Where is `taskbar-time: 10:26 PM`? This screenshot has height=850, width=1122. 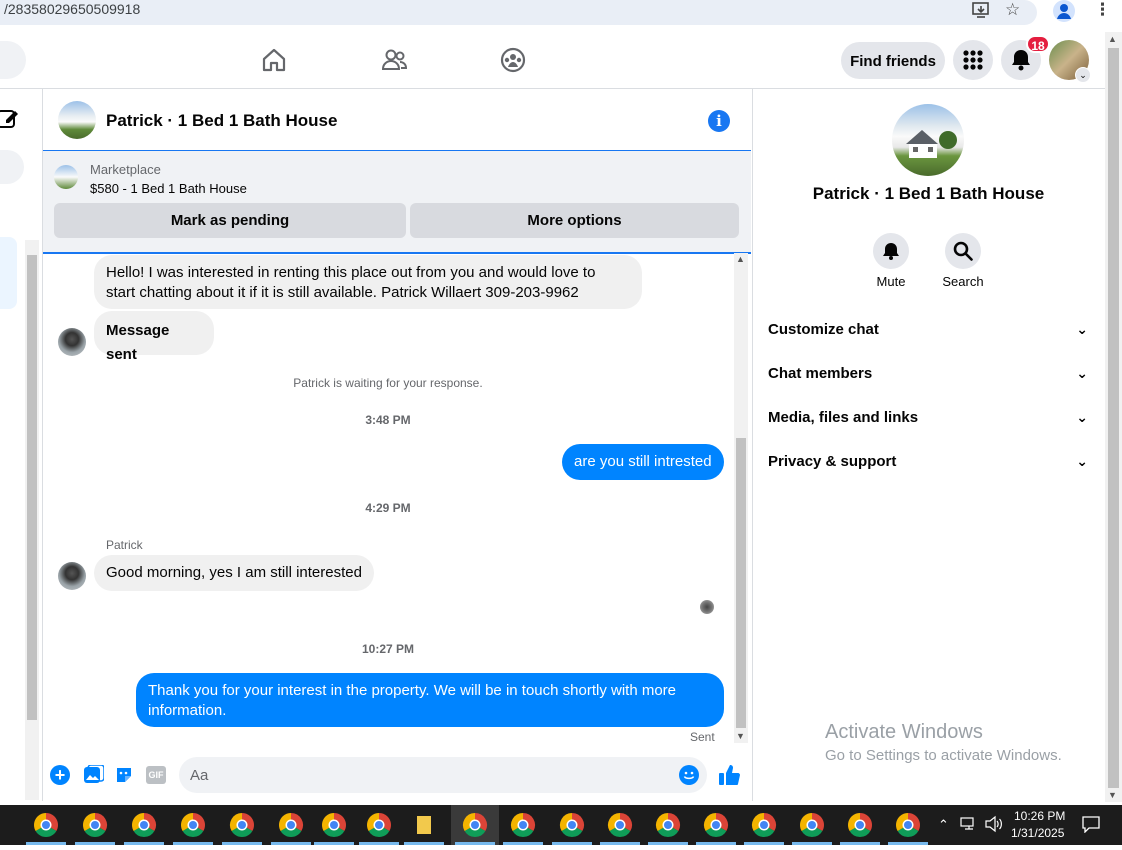
taskbar-time: 10:26 PM is located at coordinates (1039, 816).